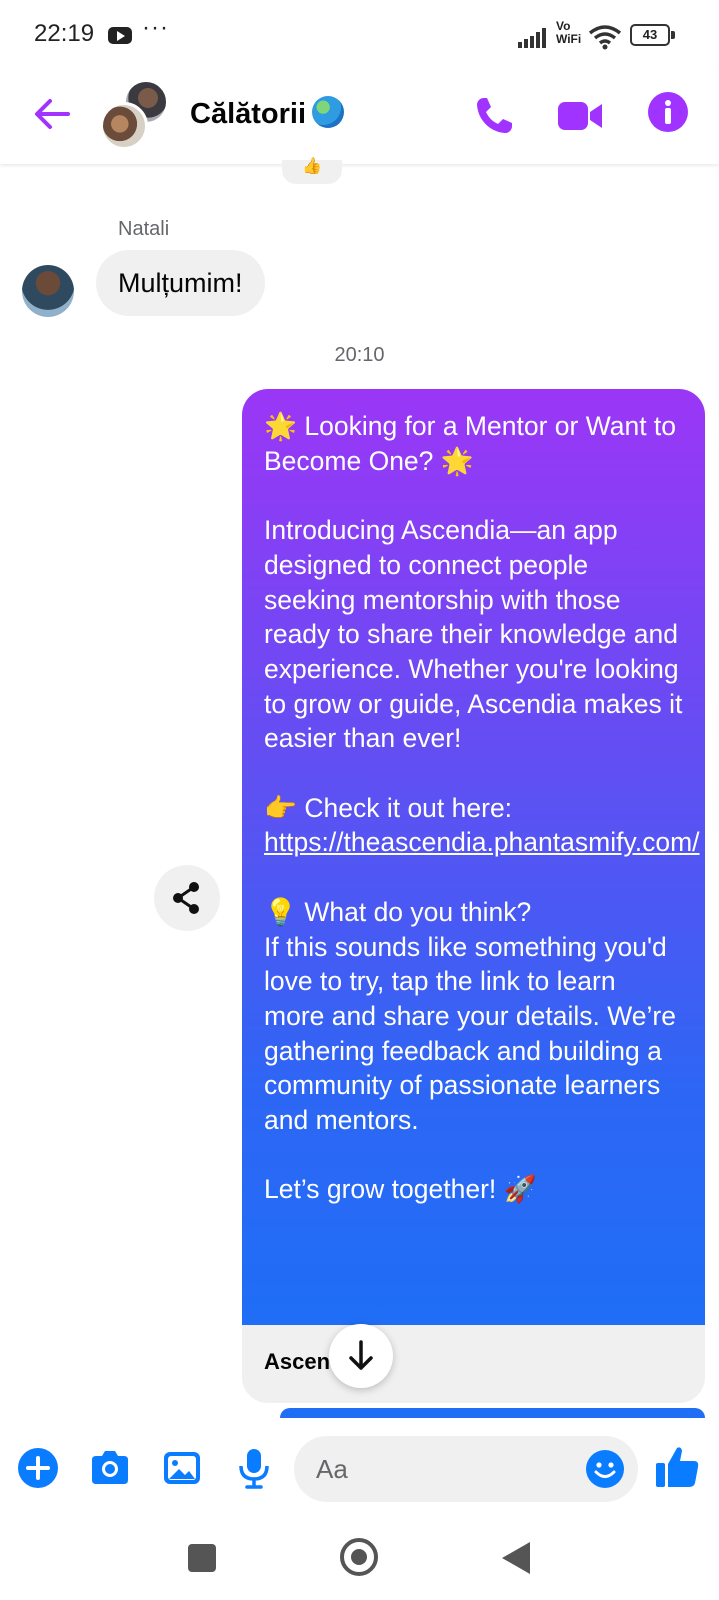  What do you see at coordinates (359, 355) in the screenshot?
I see `message-timestamp: 20:10` at bounding box center [359, 355].